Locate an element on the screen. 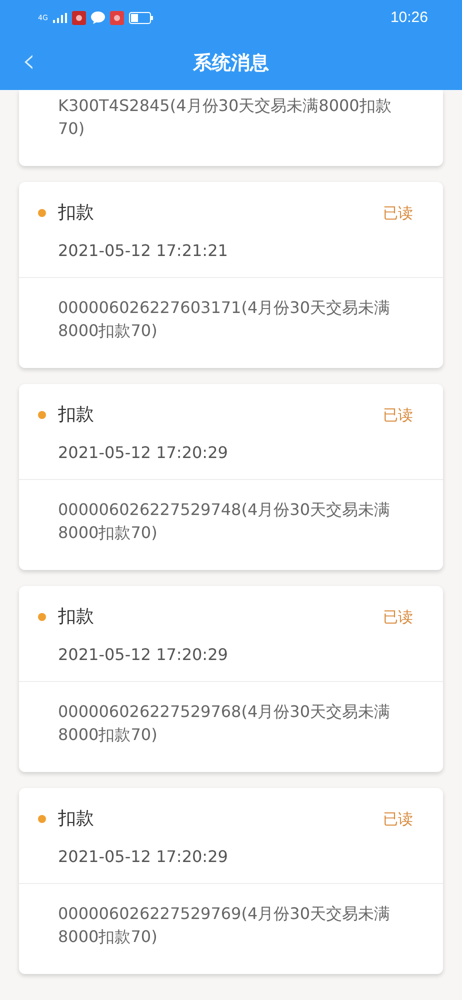 This screenshot has width=462, height=1000. chat-bubble-icon is located at coordinates (97, 17).